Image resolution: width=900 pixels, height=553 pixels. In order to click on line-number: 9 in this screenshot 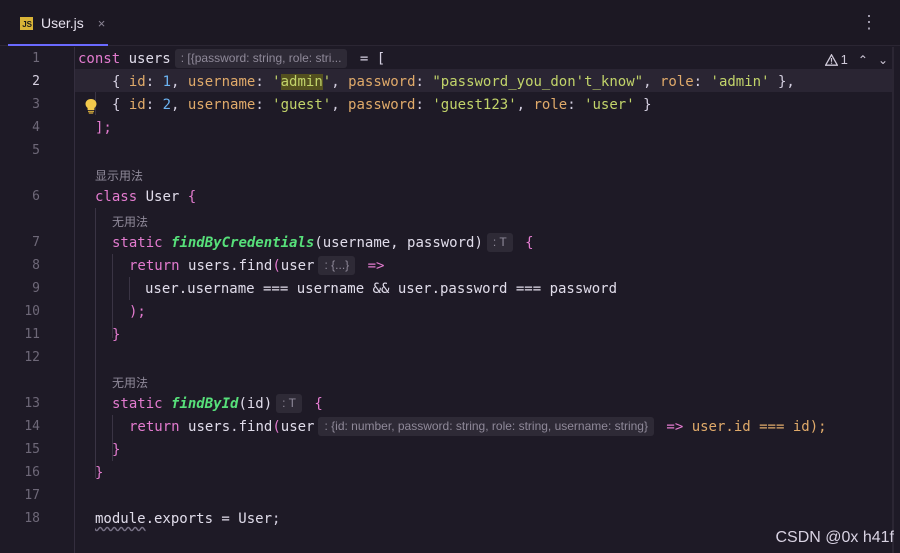, I will do `click(36, 288)`.